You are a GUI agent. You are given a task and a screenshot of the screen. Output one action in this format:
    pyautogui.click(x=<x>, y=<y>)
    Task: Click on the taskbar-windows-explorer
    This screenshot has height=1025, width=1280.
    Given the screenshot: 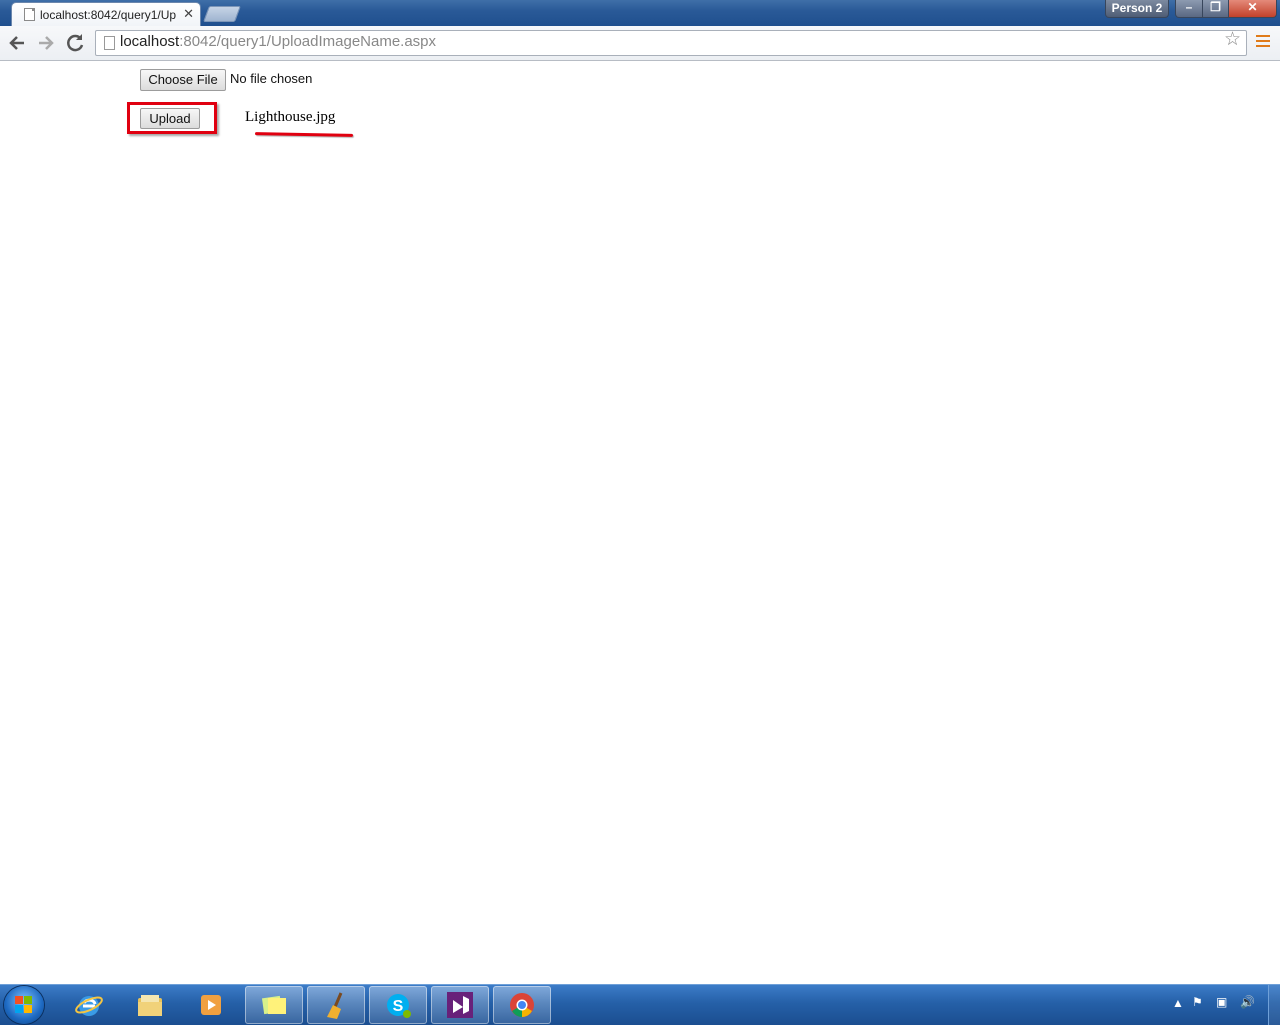 What is the action you would take?
    pyautogui.click(x=150, y=1005)
    